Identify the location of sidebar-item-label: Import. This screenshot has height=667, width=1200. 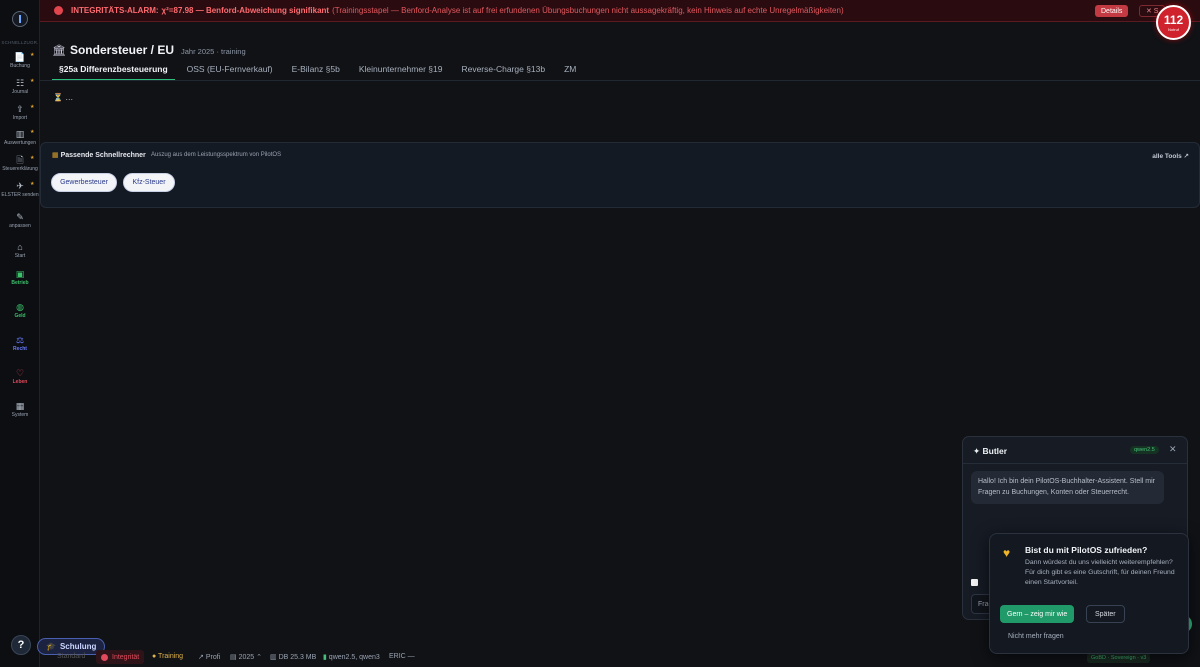
(20, 118).